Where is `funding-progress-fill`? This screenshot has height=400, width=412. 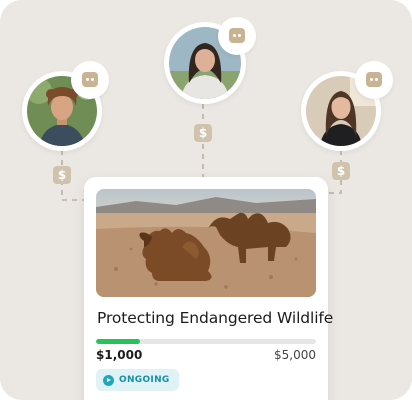
funding-progress-fill is located at coordinates (118, 341).